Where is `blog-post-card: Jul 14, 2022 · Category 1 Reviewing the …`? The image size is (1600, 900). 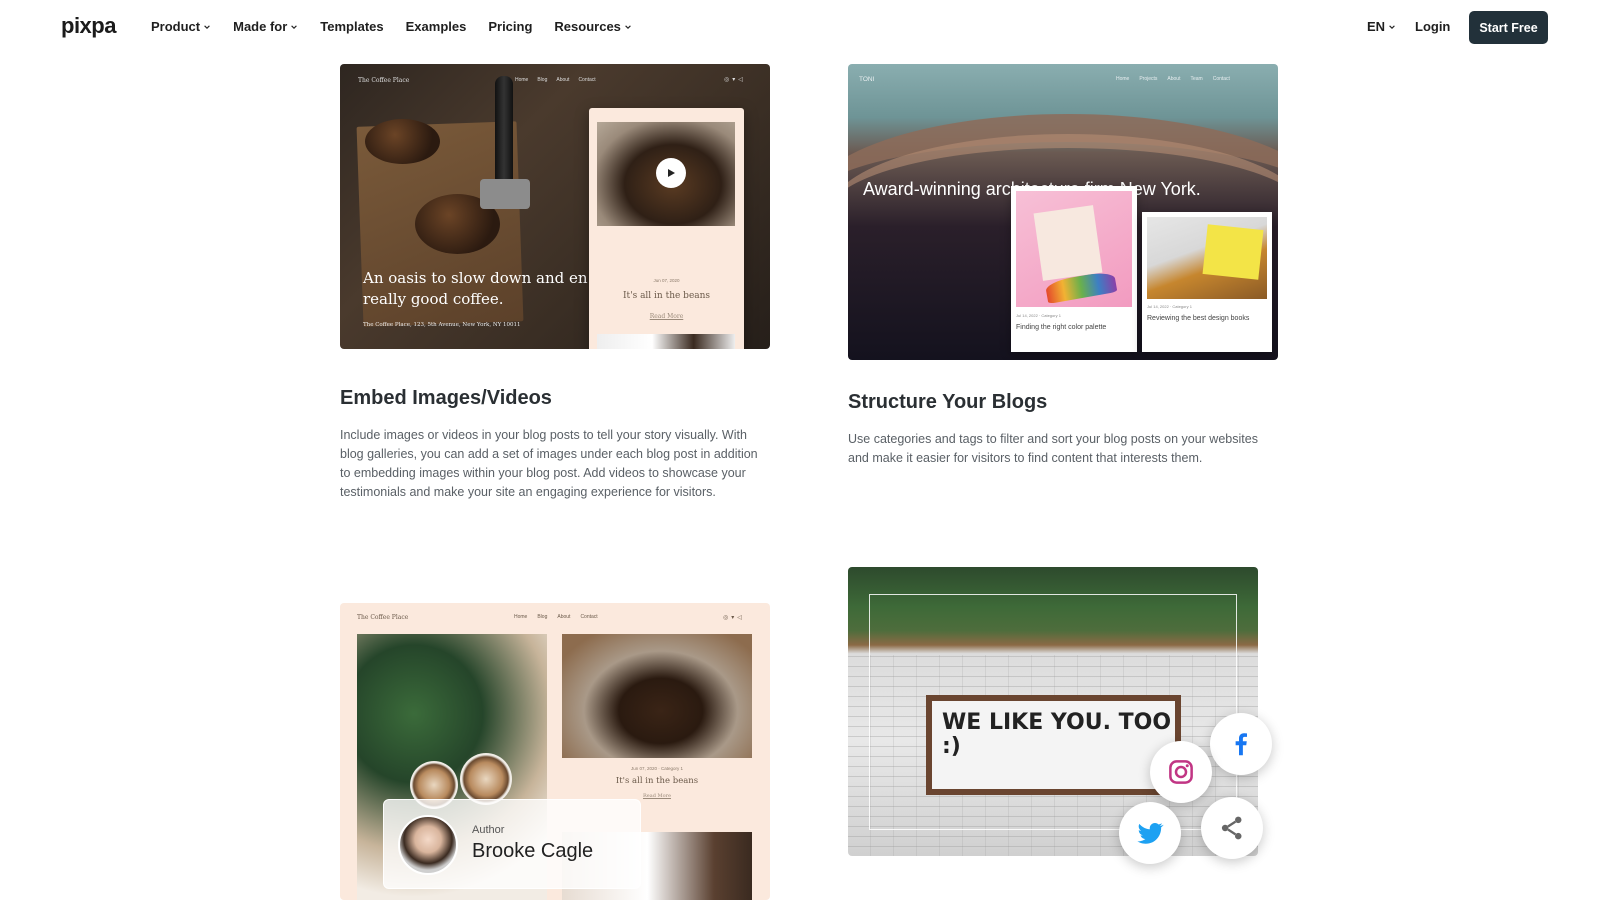
blog-post-card: Jul 14, 2022 · Category 1 Reviewing the … is located at coordinates (1207, 282).